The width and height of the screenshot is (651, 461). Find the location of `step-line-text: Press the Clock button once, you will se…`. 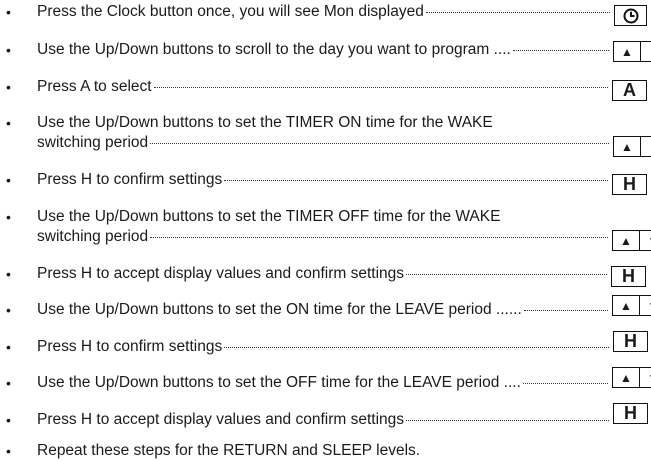

step-line-text: Press the Clock button once, you will se… is located at coordinates (230, 11).